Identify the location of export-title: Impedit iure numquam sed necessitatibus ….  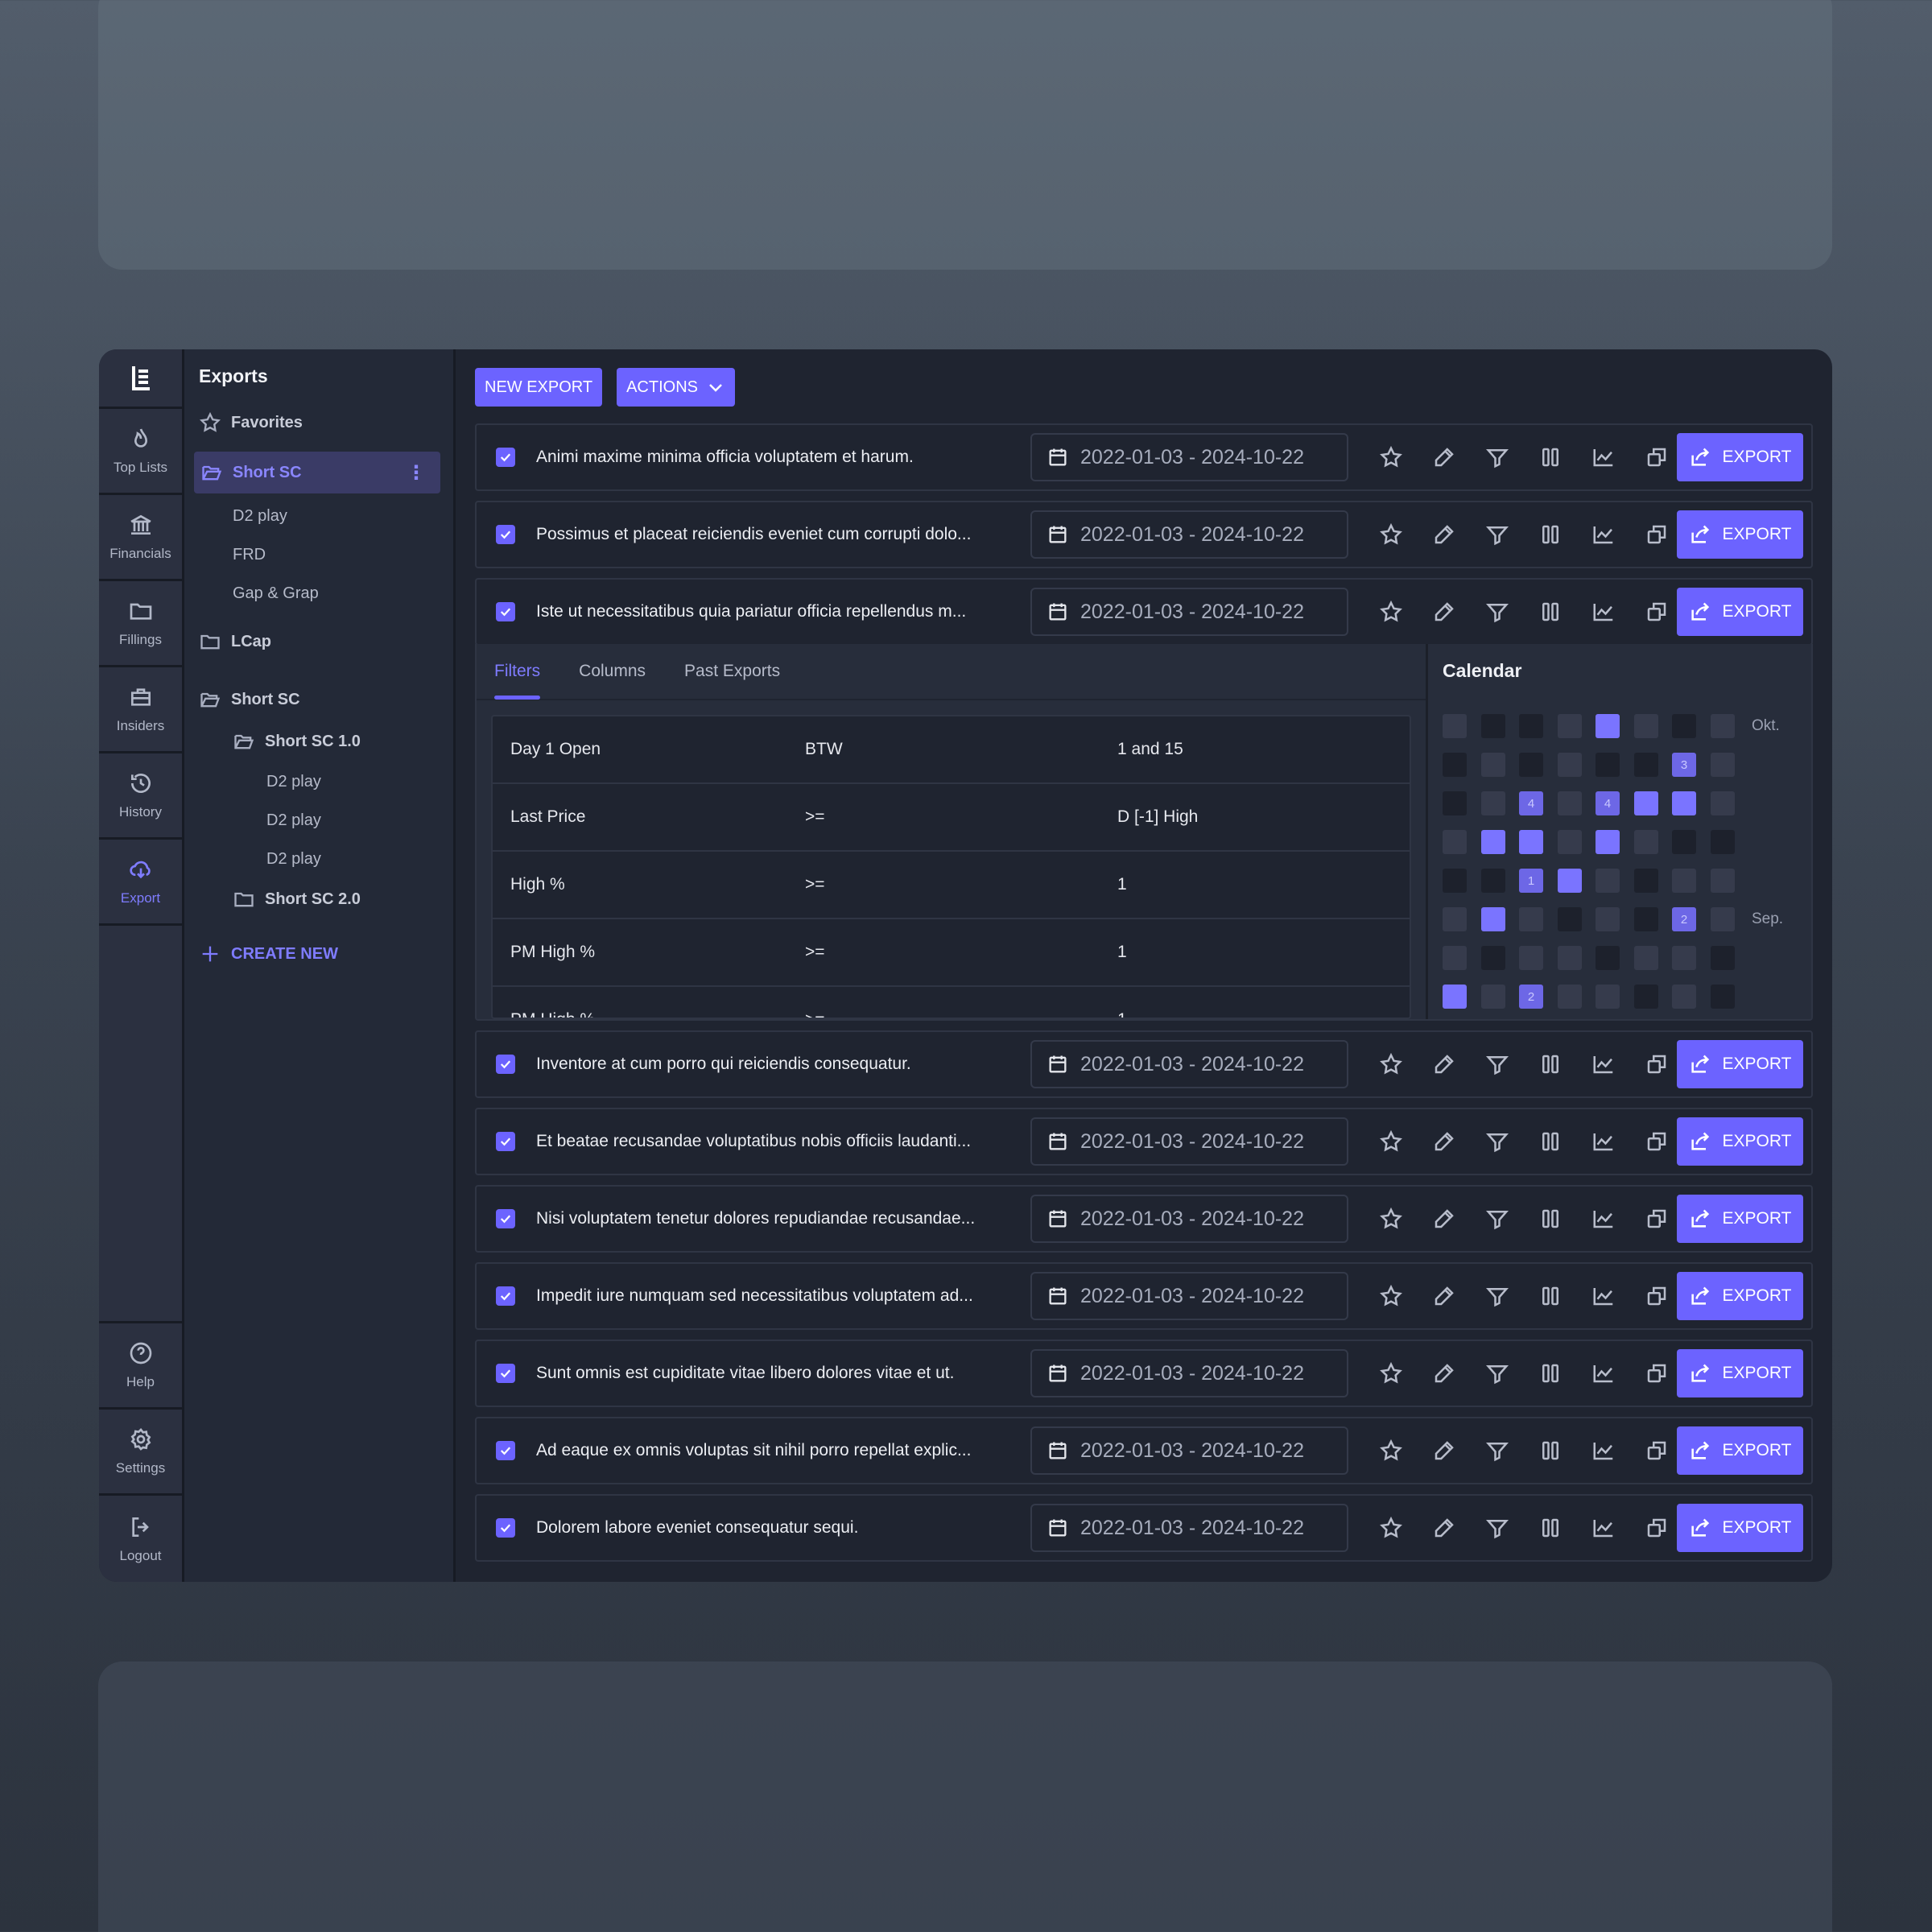
(769, 1296).